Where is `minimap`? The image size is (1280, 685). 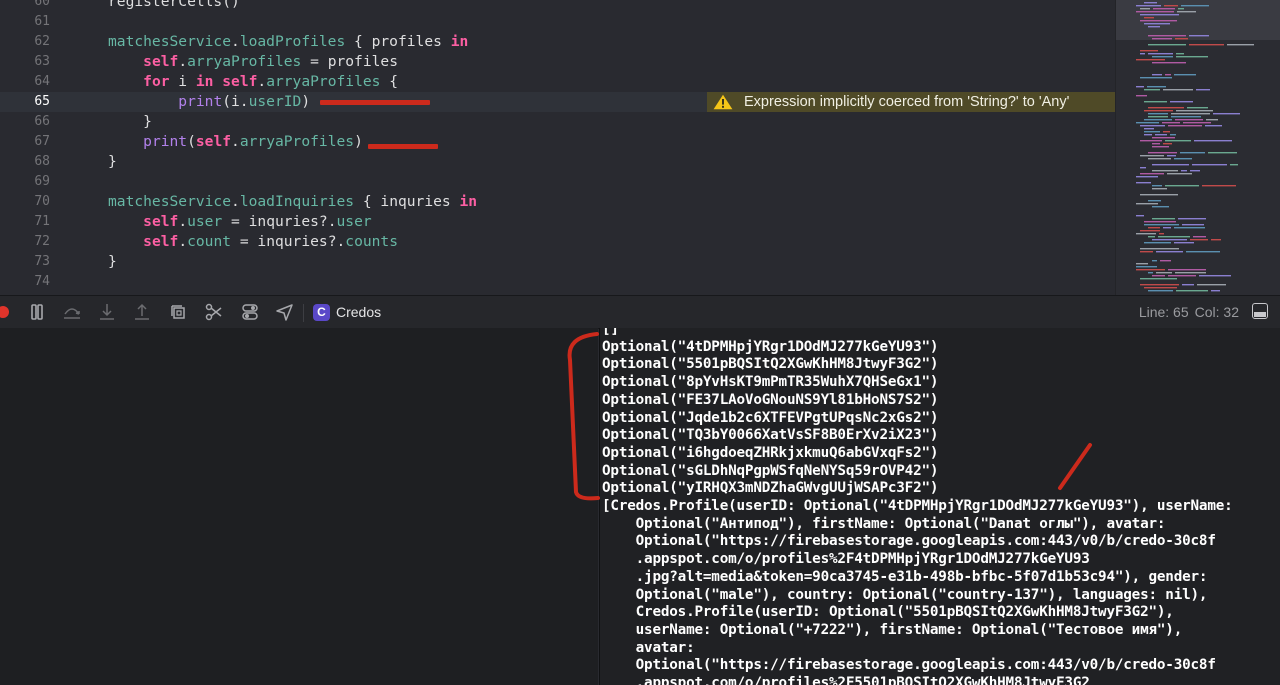 minimap is located at coordinates (1197, 147).